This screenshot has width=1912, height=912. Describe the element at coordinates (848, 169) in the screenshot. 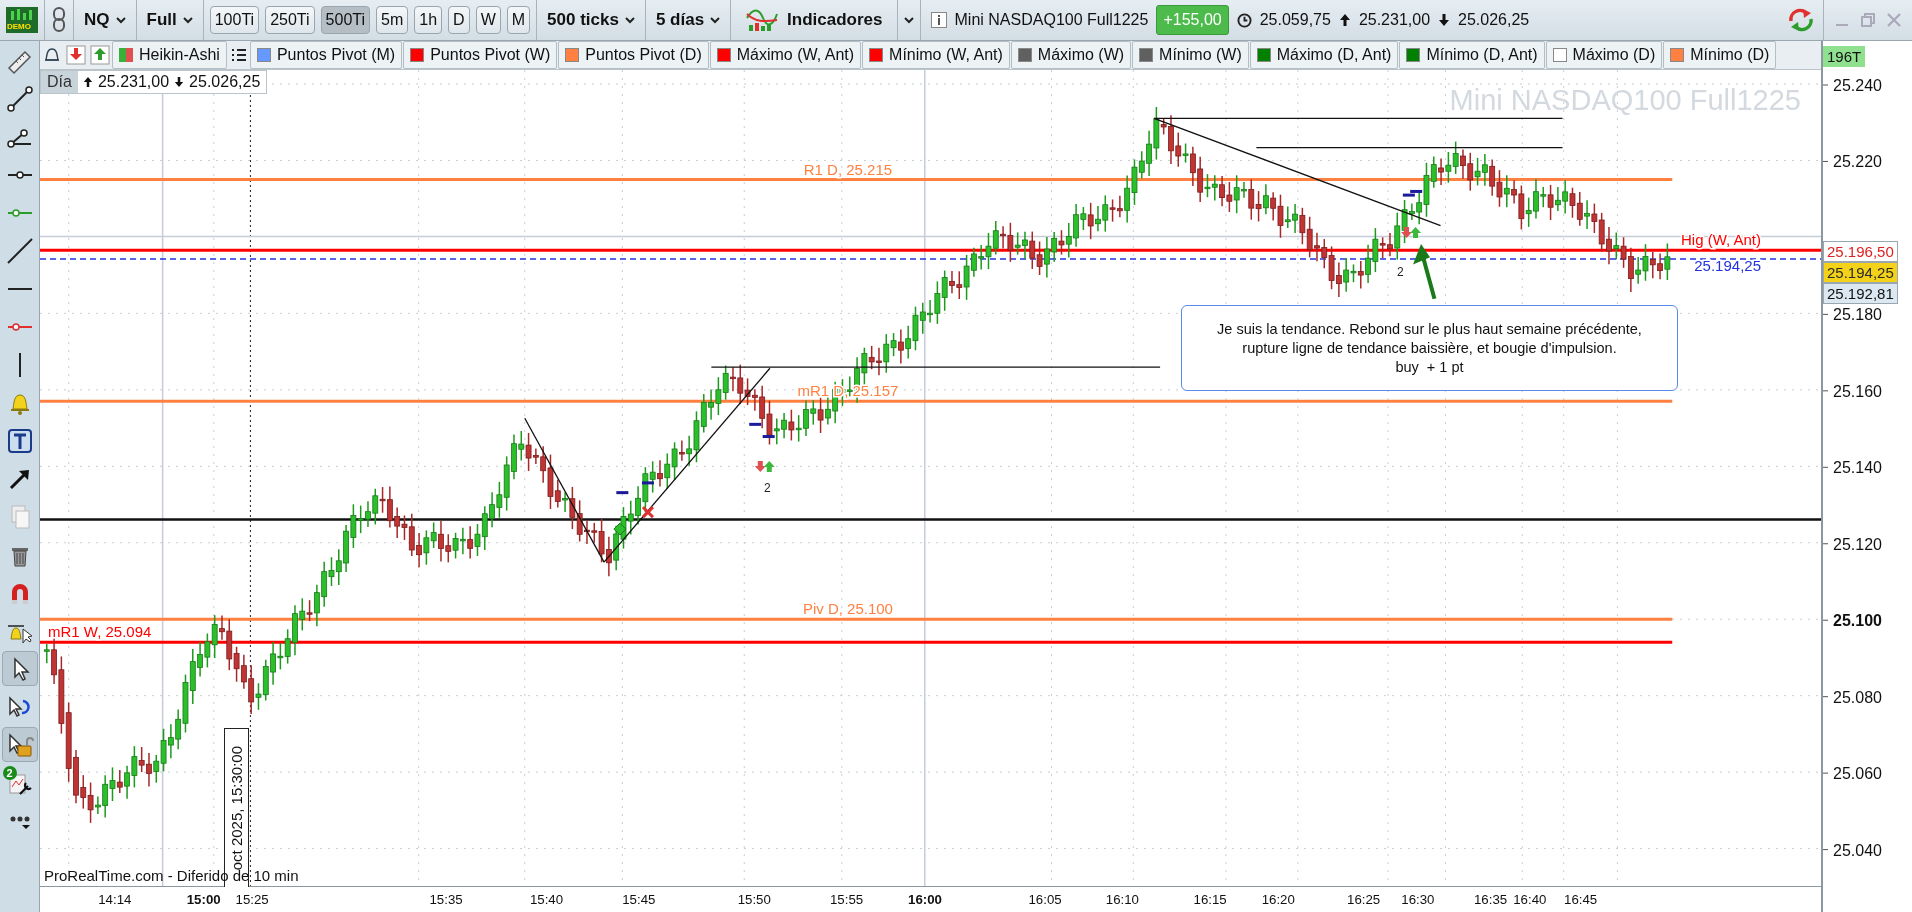

I see `level-label: R1 D, 25.215` at that location.